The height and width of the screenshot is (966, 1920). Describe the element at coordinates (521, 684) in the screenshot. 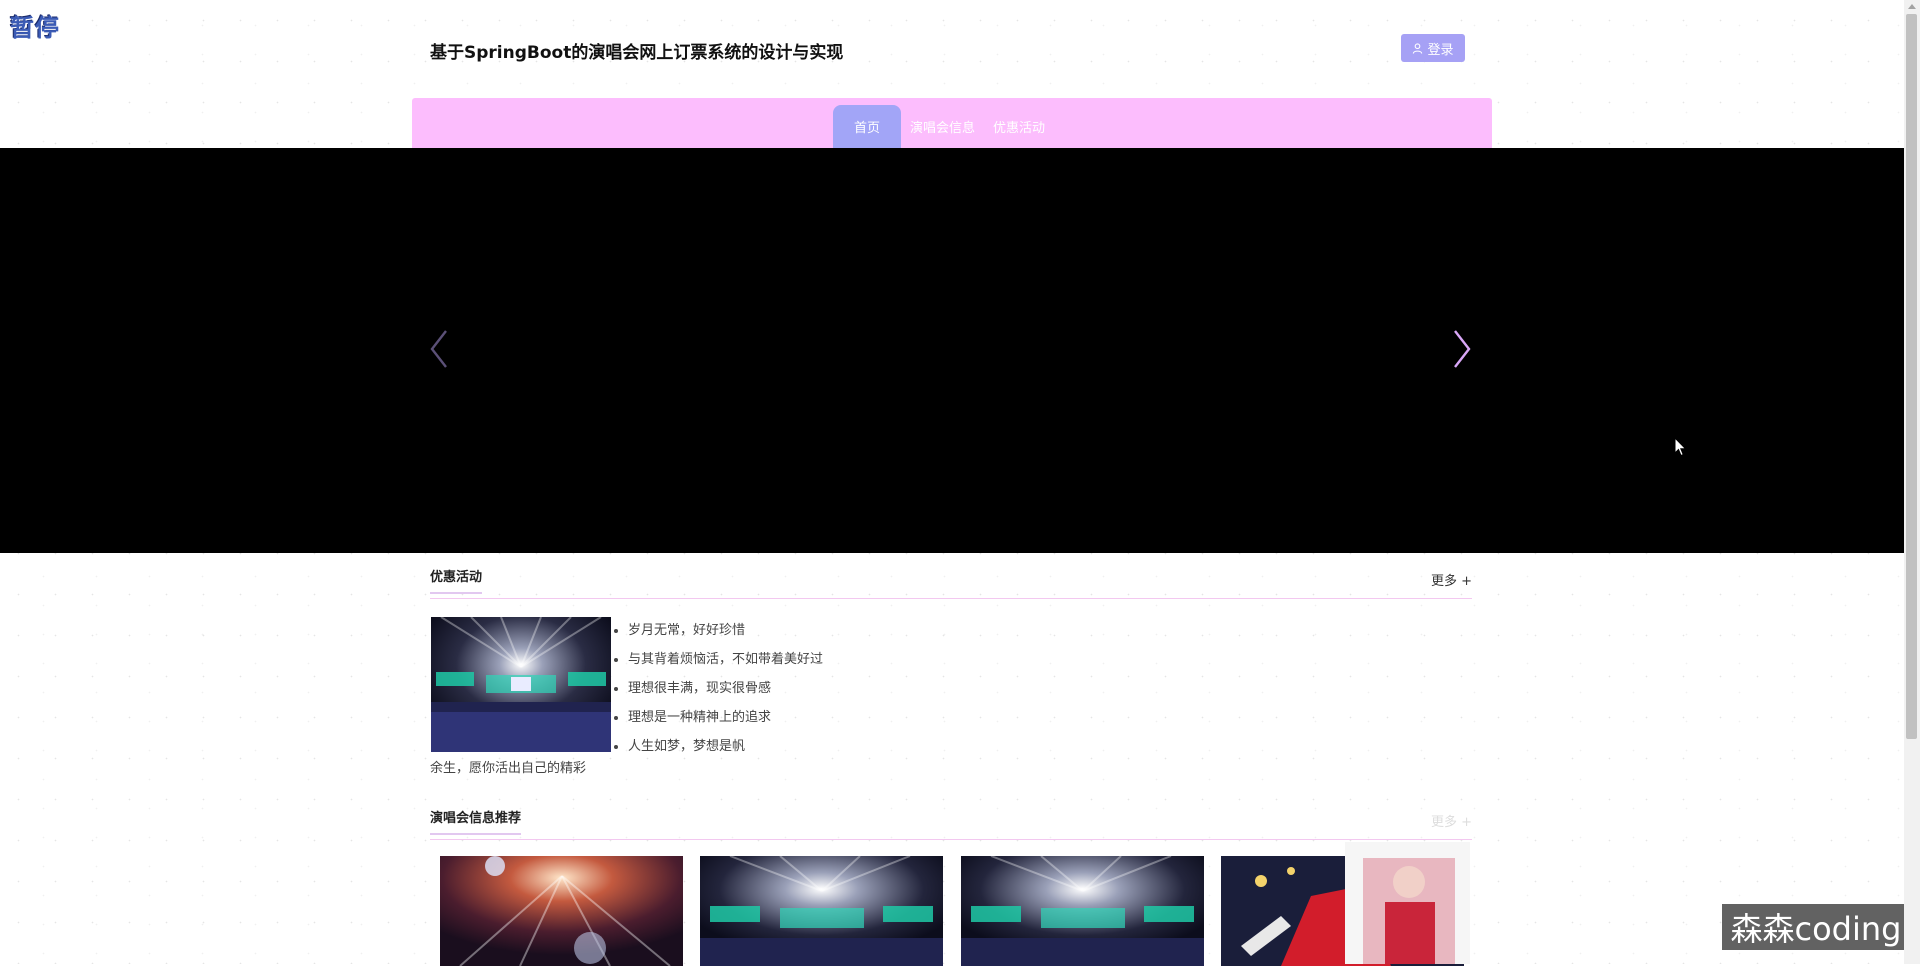

I see `promotion-image` at that location.